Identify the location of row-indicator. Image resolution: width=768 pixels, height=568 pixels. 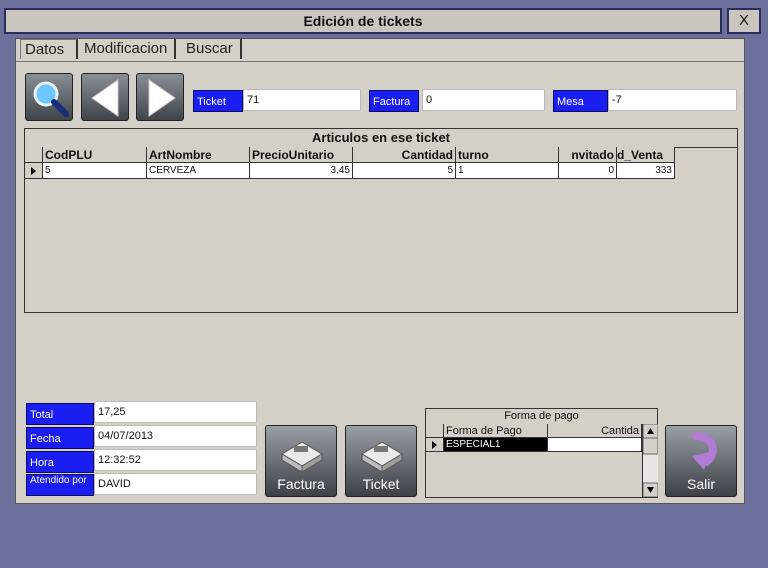
(34, 171).